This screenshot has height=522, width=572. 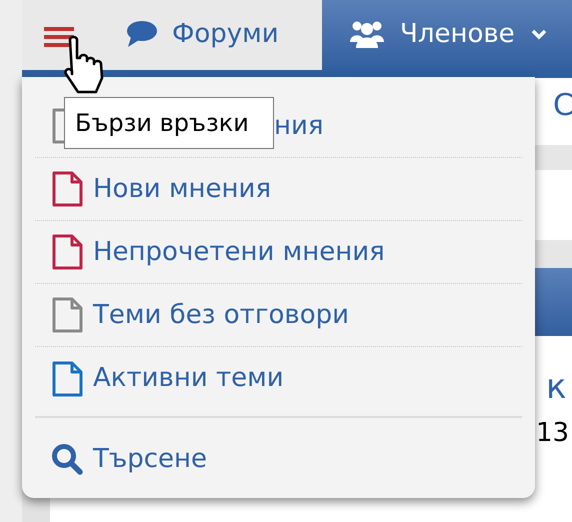 What do you see at coordinates (67, 459) in the screenshot?
I see `search-icon` at bounding box center [67, 459].